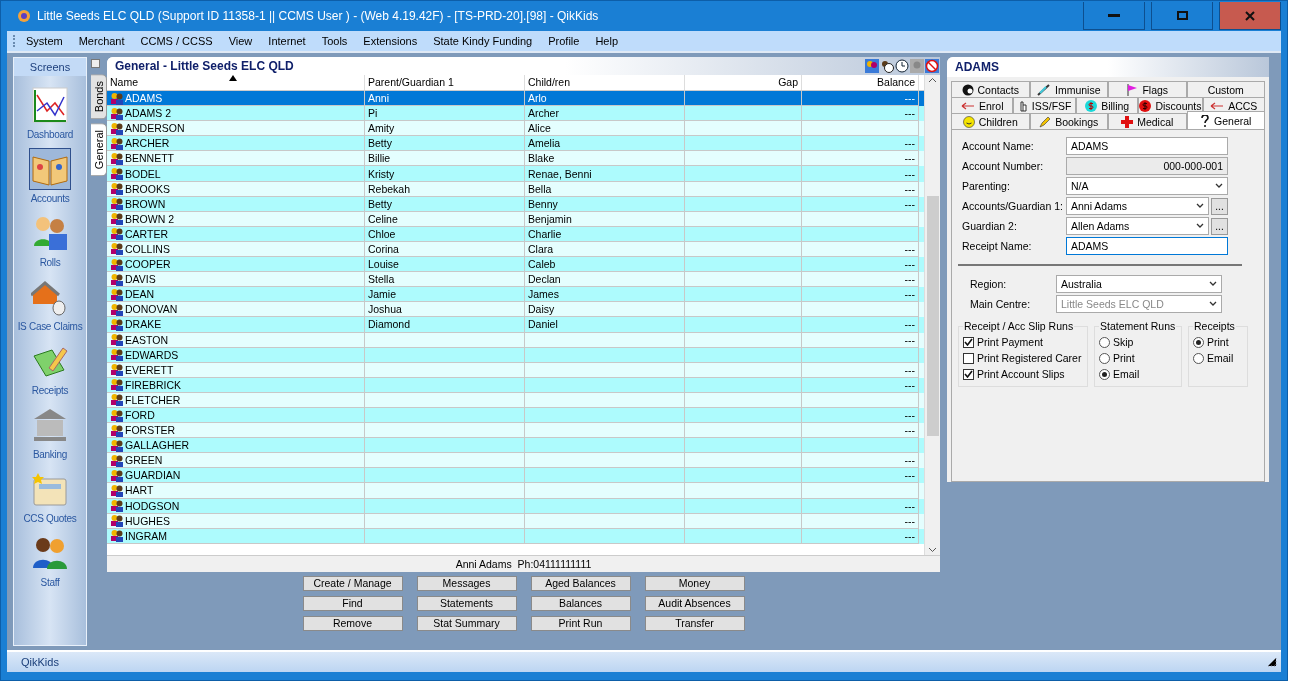 The height and width of the screenshot is (683, 1293). What do you see at coordinates (1225, 120) in the screenshot?
I see `tab: General` at bounding box center [1225, 120].